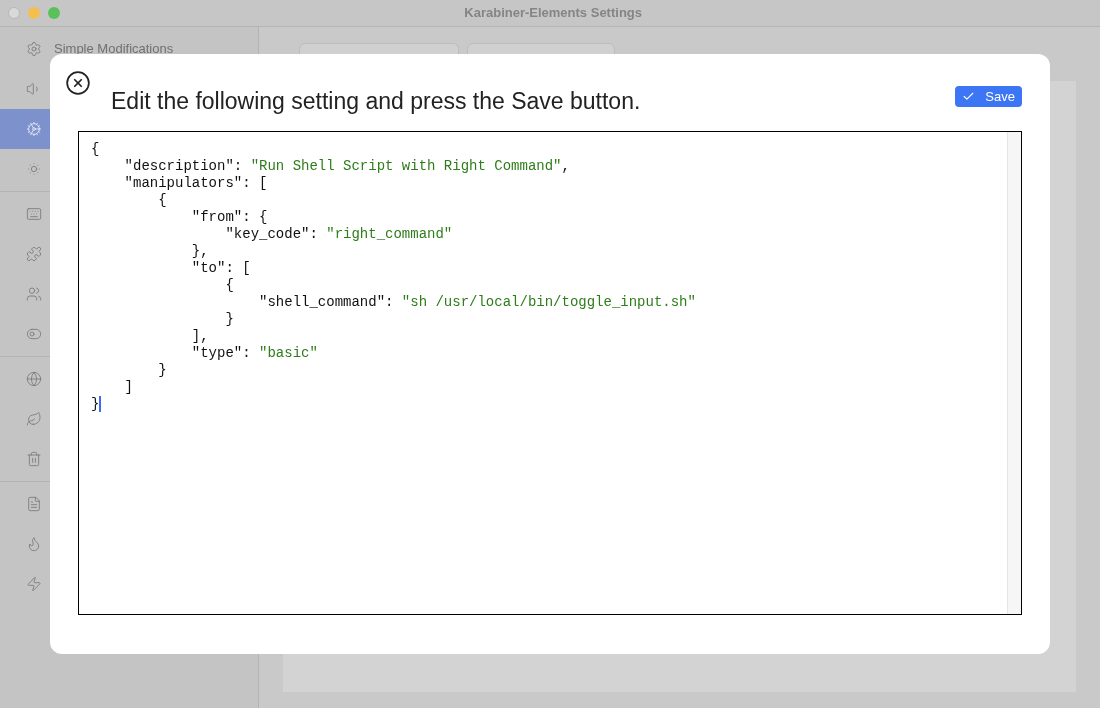 The image size is (1100, 708). What do you see at coordinates (346, 166) in the screenshot?
I see `code-line: "description": "Run Shell Script with Right Command",` at bounding box center [346, 166].